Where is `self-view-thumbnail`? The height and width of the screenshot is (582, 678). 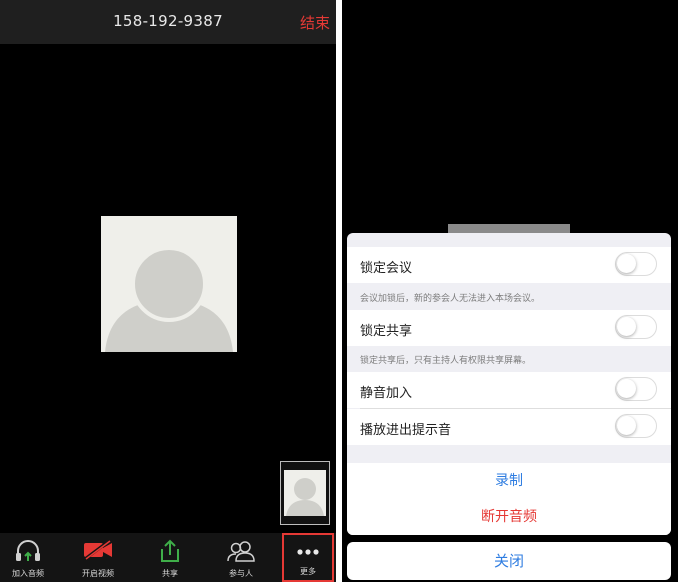
self-view-thumbnail is located at coordinates (305, 493).